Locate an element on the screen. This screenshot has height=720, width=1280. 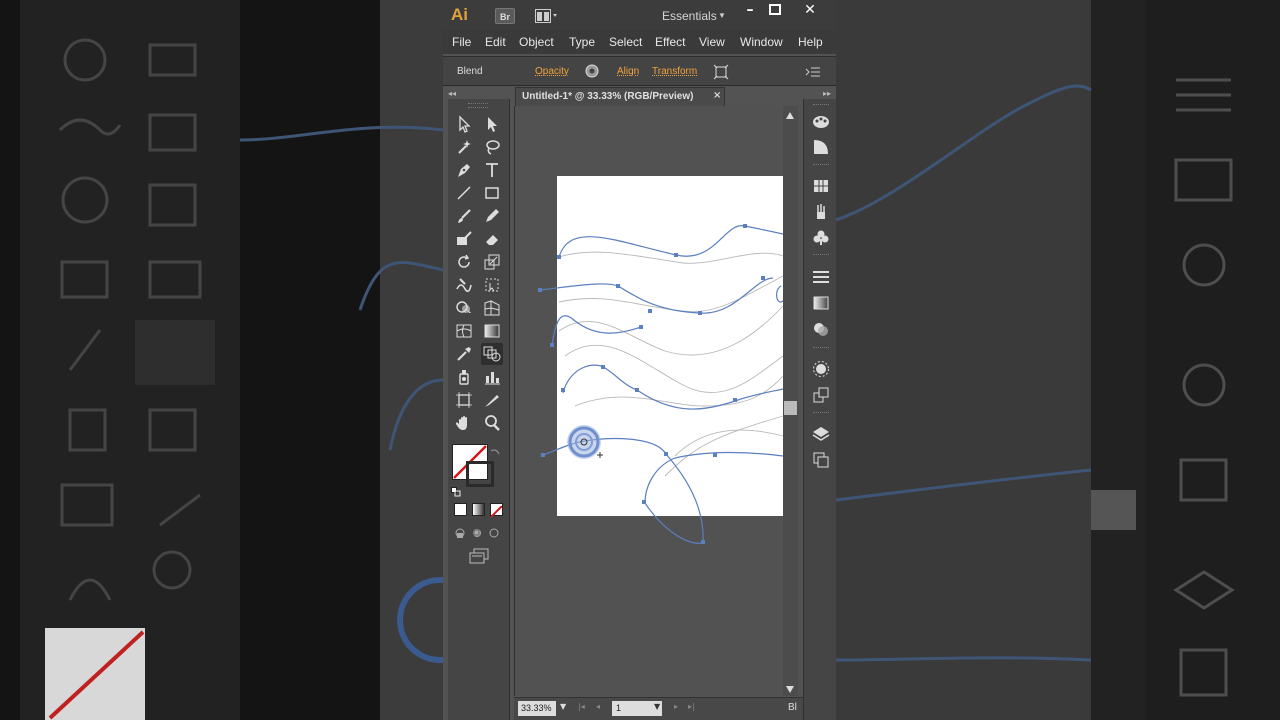
graphic-styles-icon is located at coordinates (821, 395).